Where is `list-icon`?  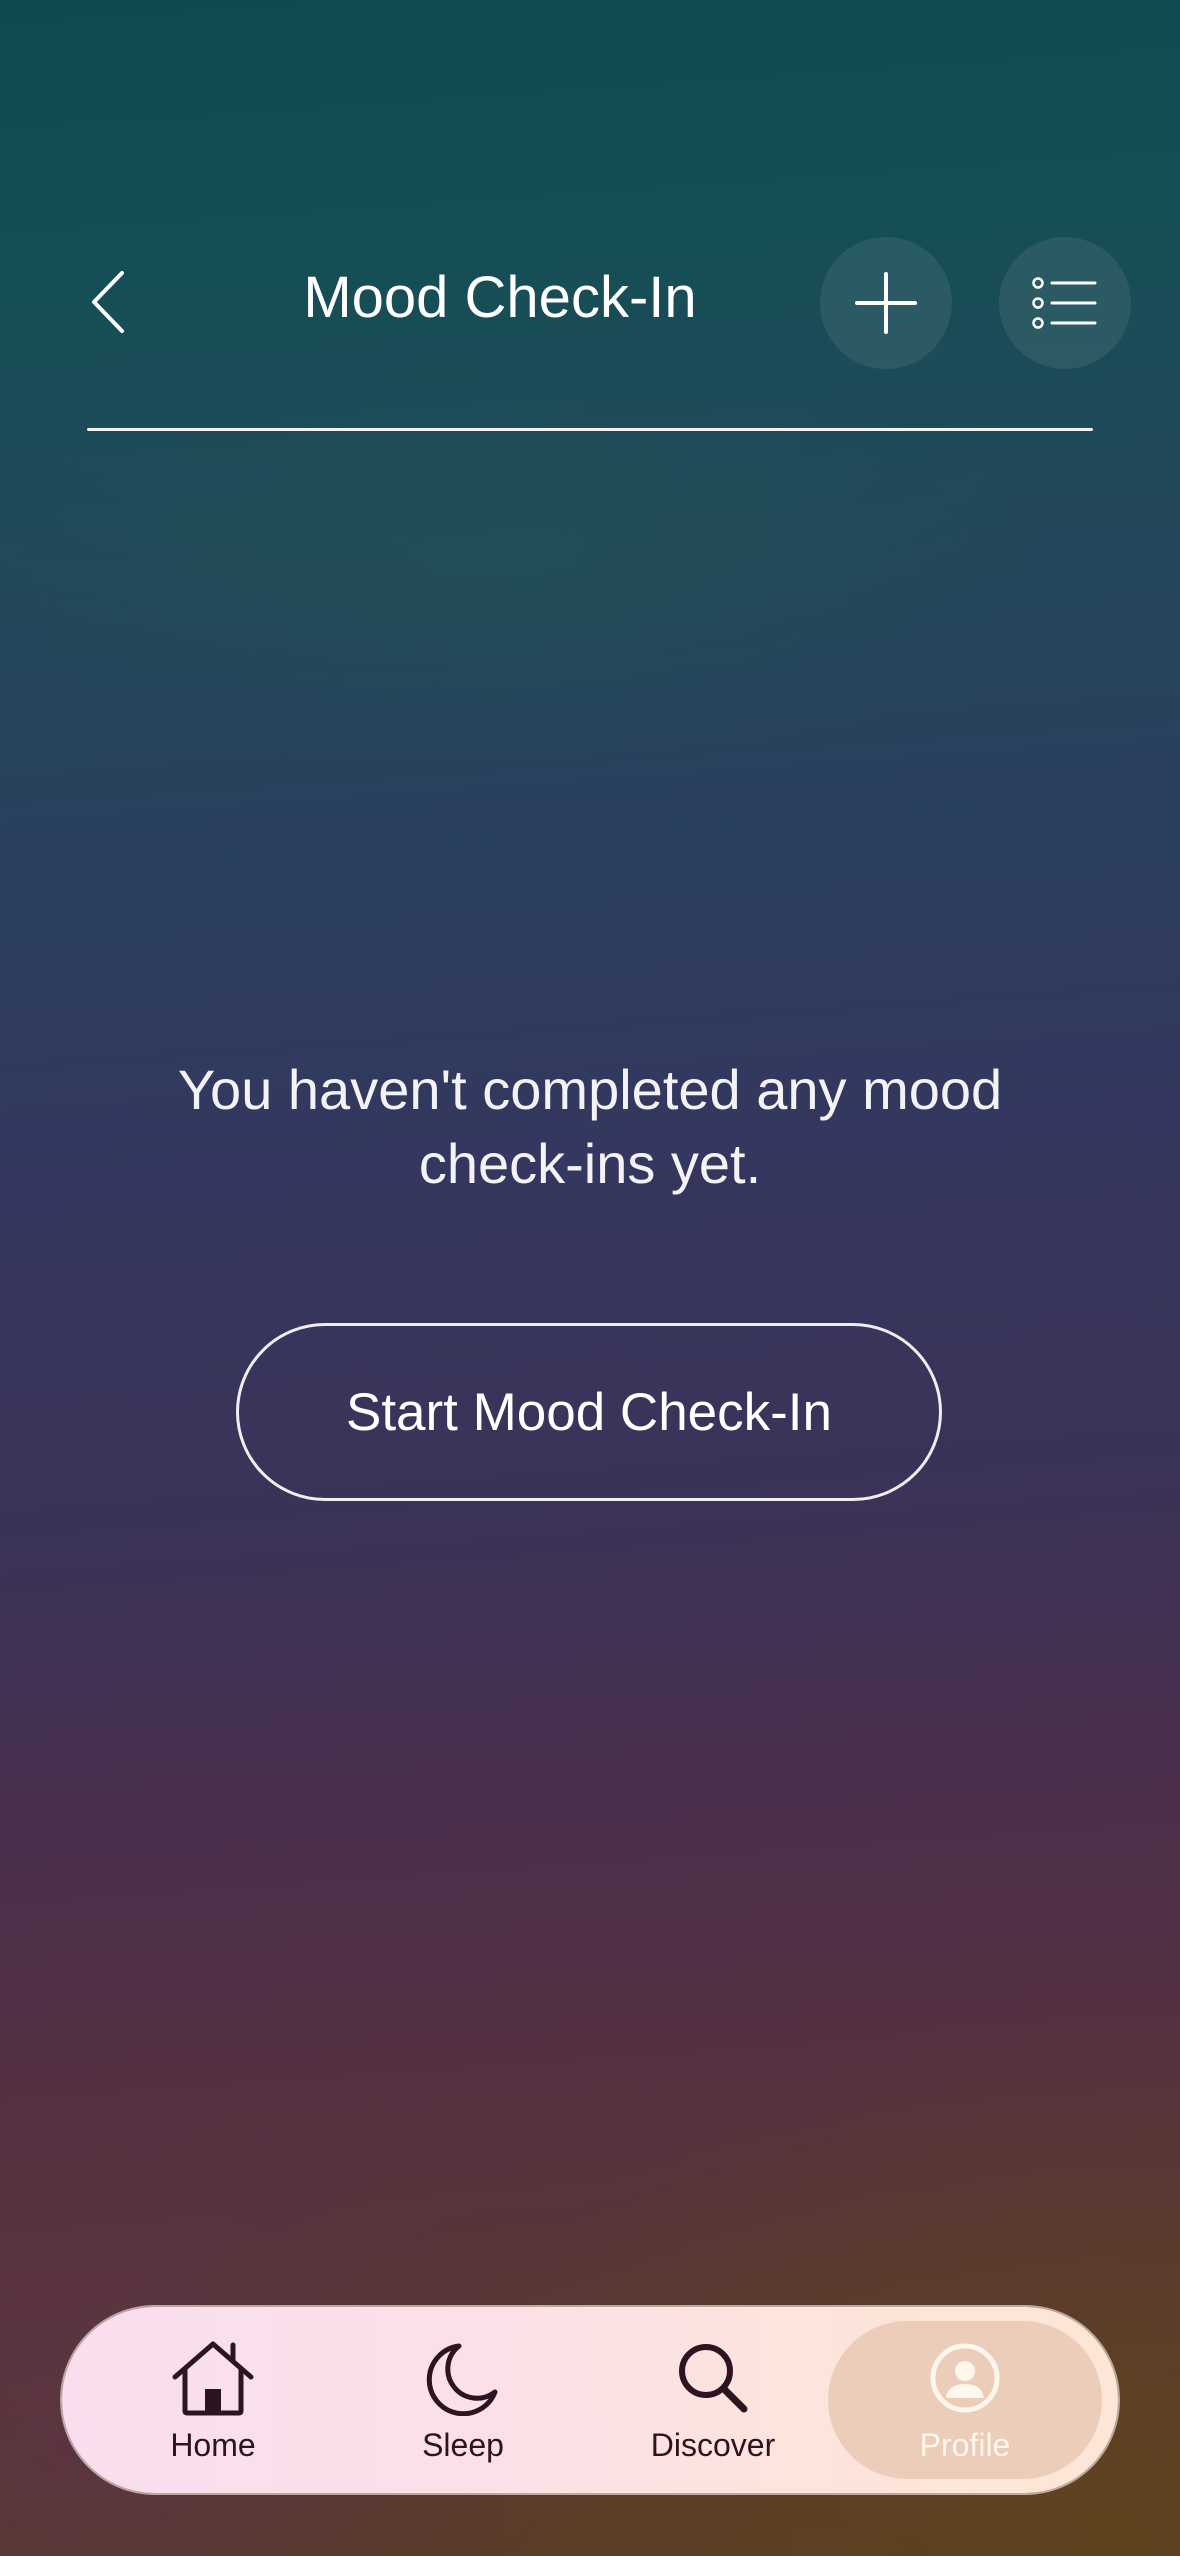 list-icon is located at coordinates (1064, 303).